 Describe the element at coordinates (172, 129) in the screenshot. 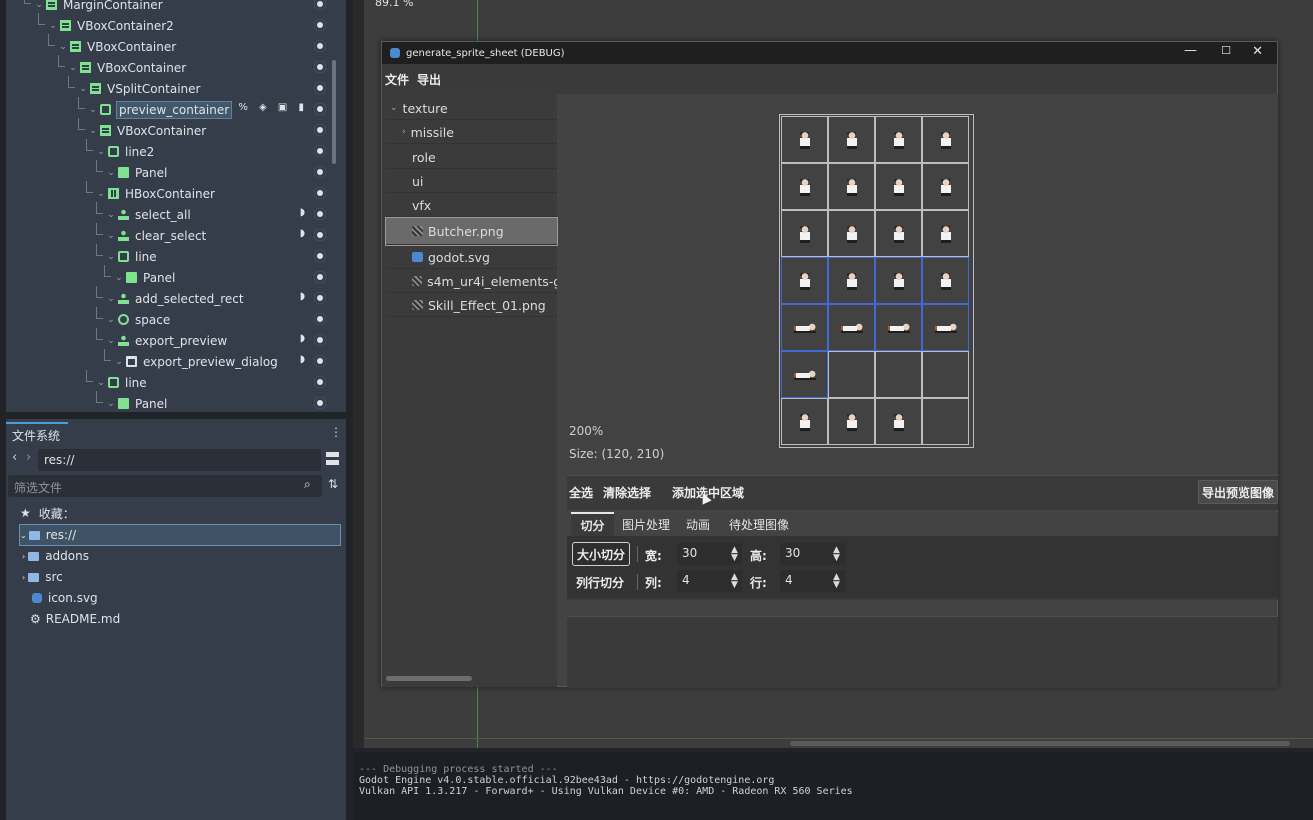

I see `scene-node-row: ⌄ VBoxContainer` at that location.